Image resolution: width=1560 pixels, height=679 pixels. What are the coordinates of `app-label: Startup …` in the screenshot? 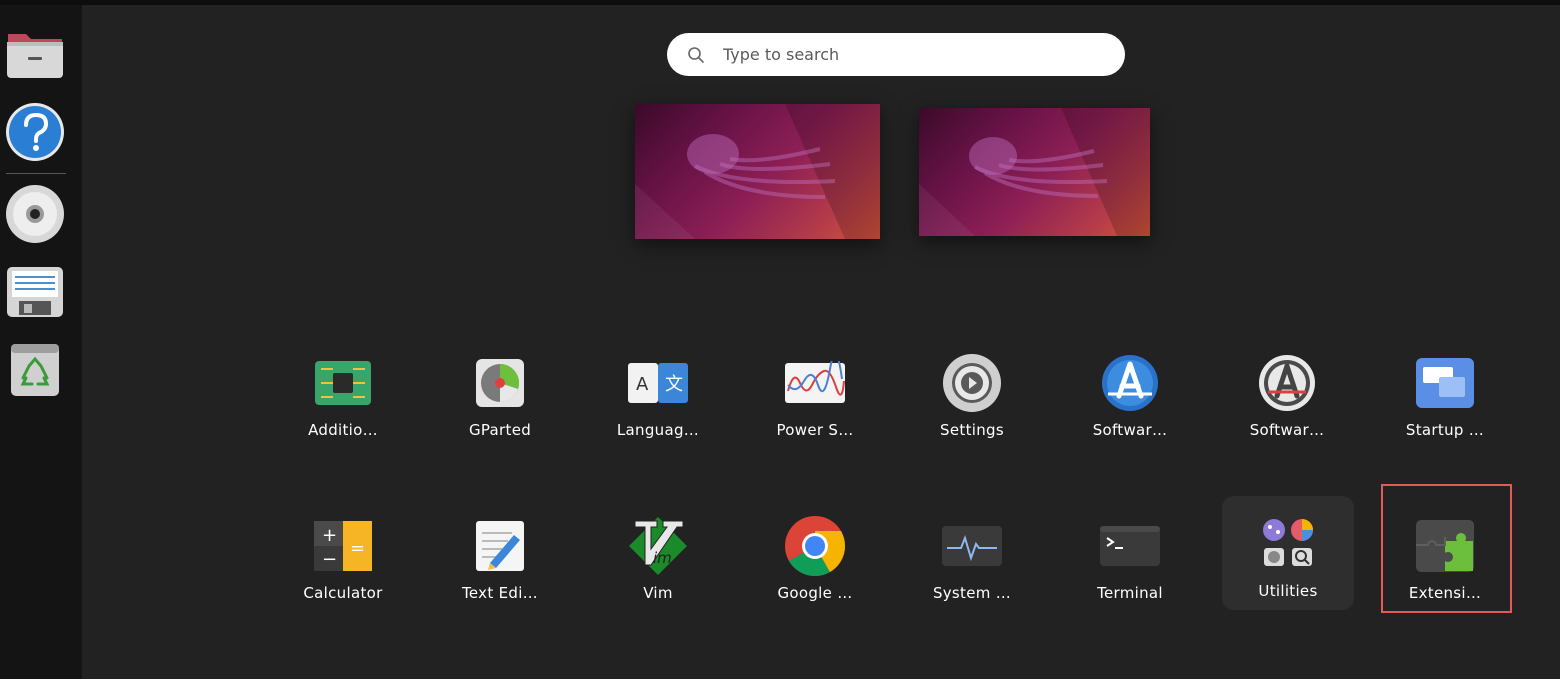 It's located at (1445, 430).